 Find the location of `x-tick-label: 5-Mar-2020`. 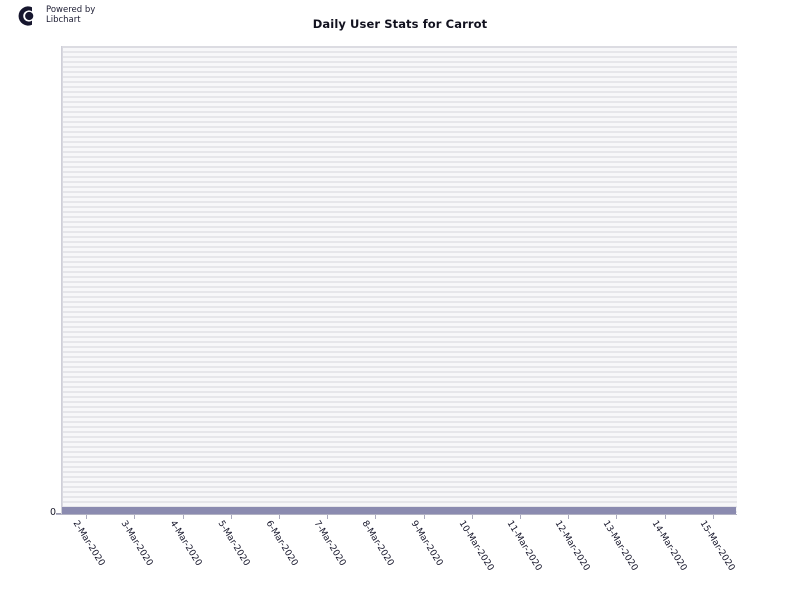

x-tick-label: 5-Mar-2020 is located at coordinates (233, 544).